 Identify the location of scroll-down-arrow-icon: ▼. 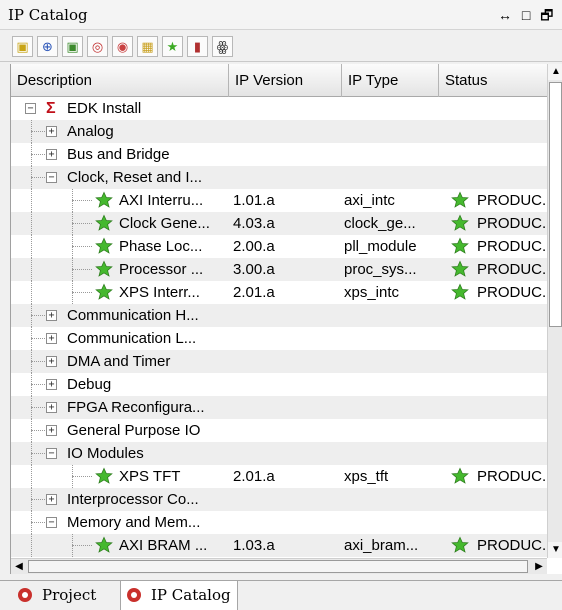
(555, 550).